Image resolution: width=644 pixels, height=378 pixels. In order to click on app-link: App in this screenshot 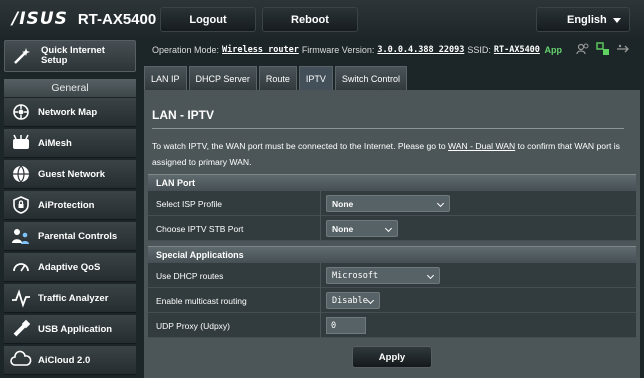, I will do `click(554, 50)`.